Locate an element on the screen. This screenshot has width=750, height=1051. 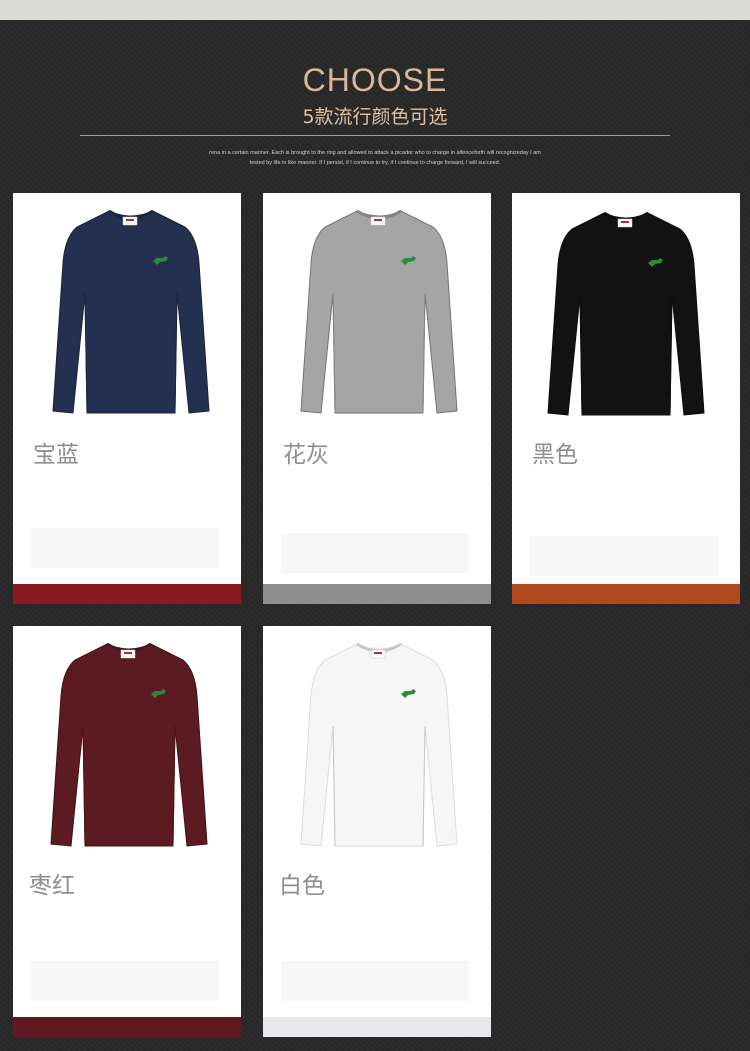
color-card-heather-gray: 花灰 is located at coordinates (377, 398).